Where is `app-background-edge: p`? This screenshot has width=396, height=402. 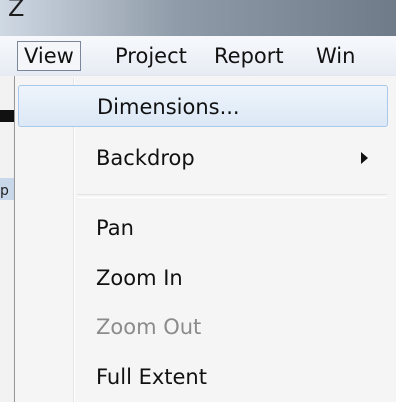
app-background-edge: p is located at coordinates (7, 239).